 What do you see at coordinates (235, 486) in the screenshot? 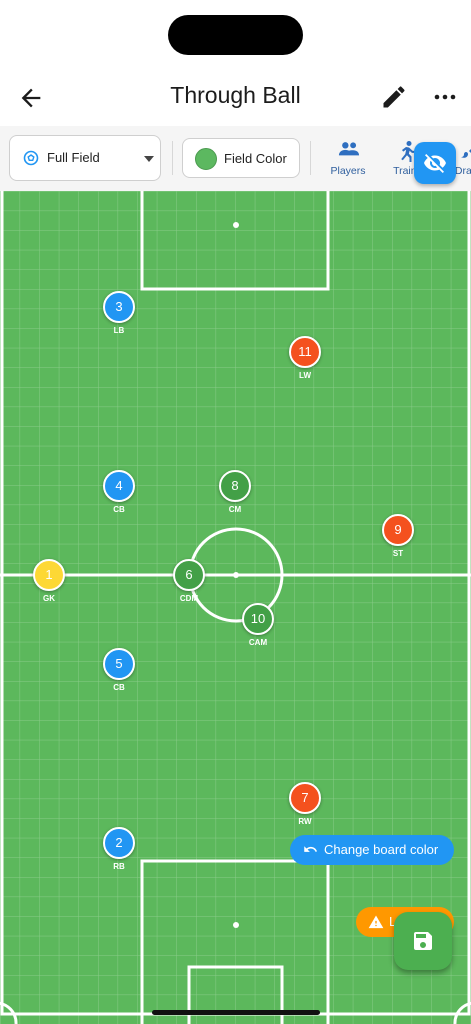
I see `player-disc: 8` at bounding box center [235, 486].